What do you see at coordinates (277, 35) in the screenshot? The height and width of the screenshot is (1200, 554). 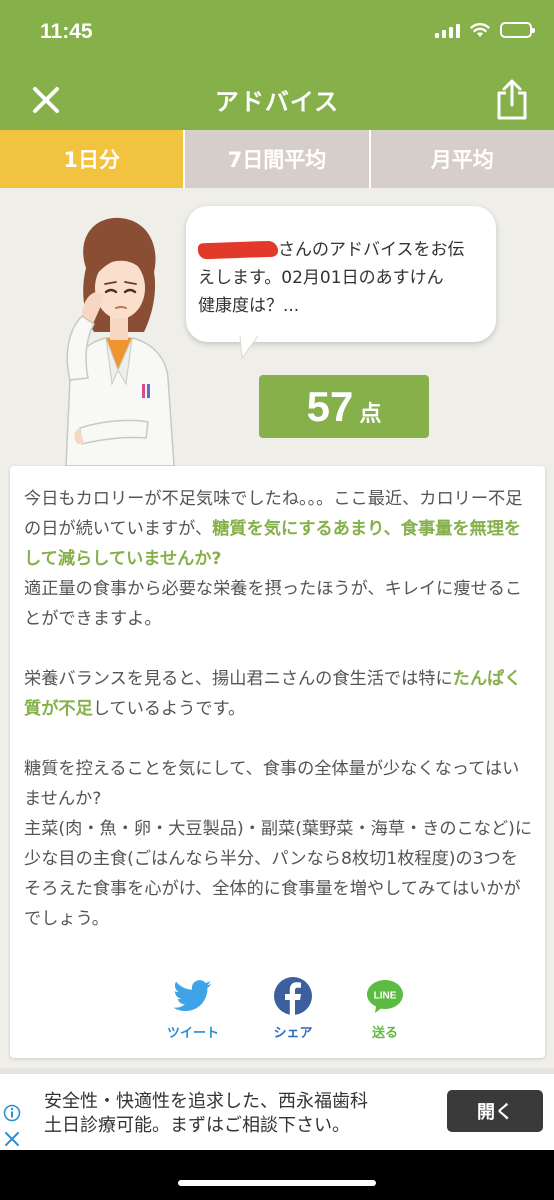 I see `status-bar: 11:45` at bounding box center [277, 35].